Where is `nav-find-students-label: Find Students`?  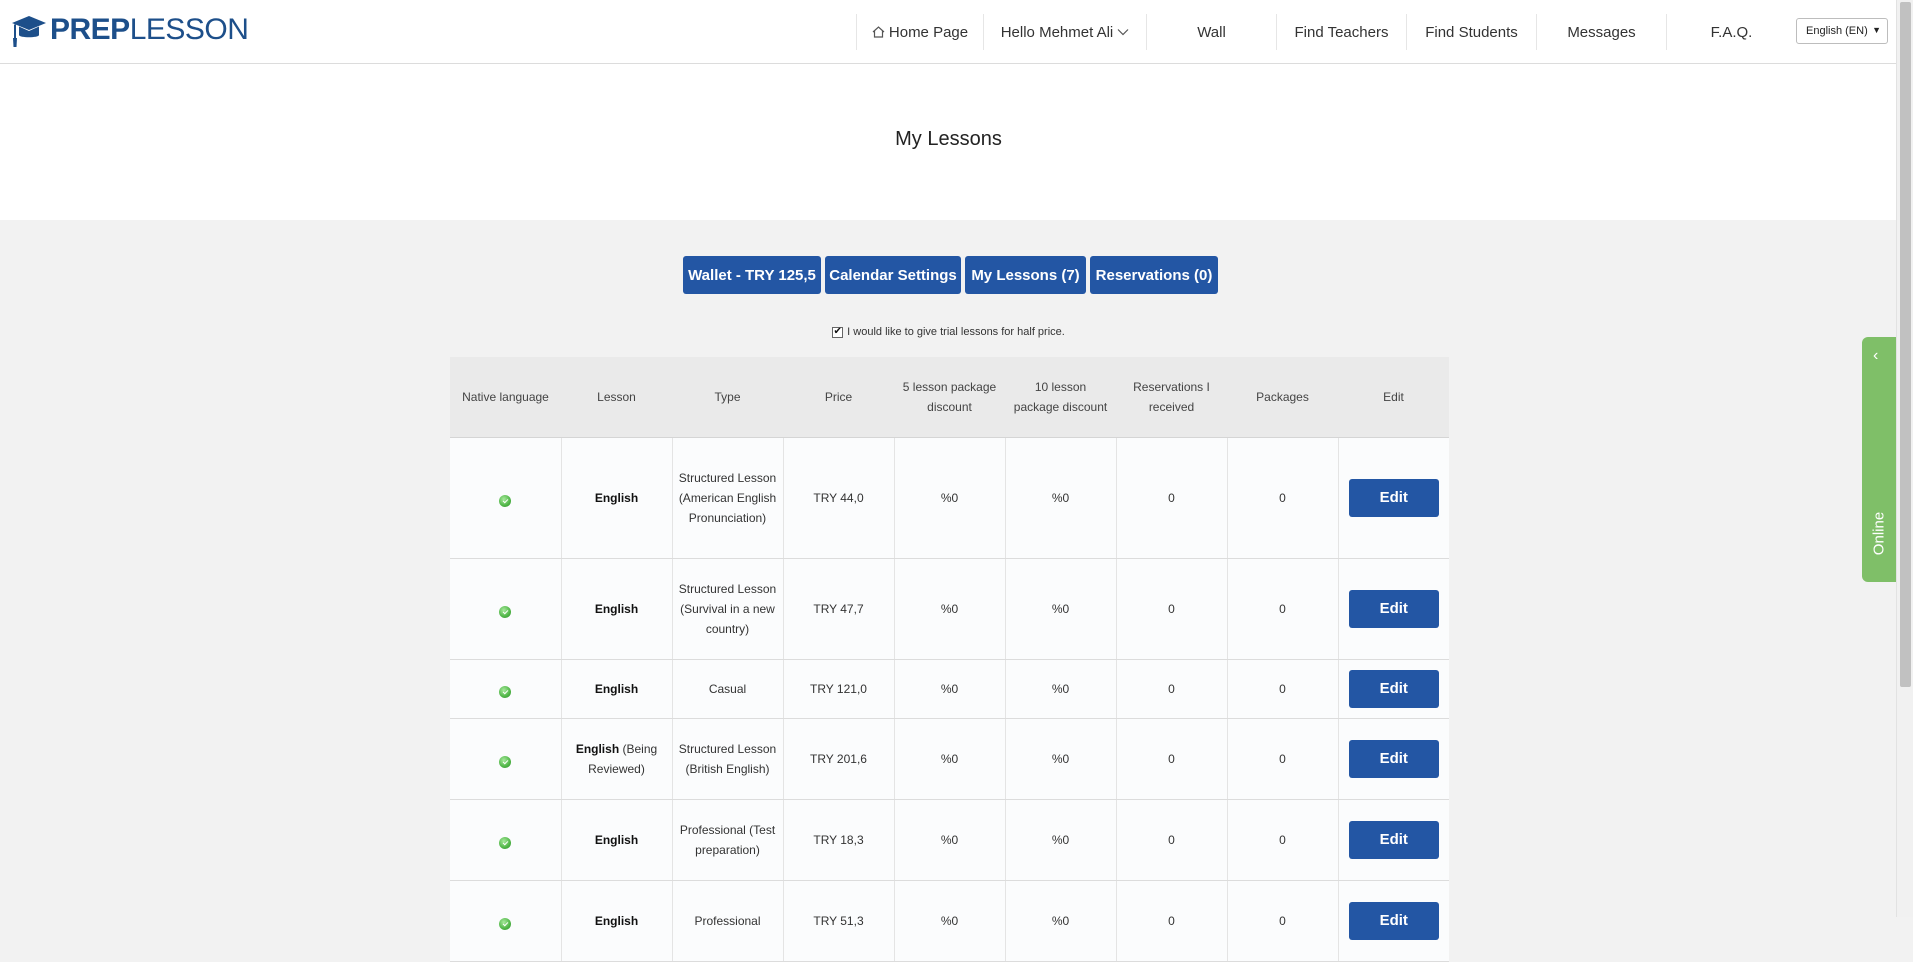
nav-find-students-label: Find Students is located at coordinates (1471, 32).